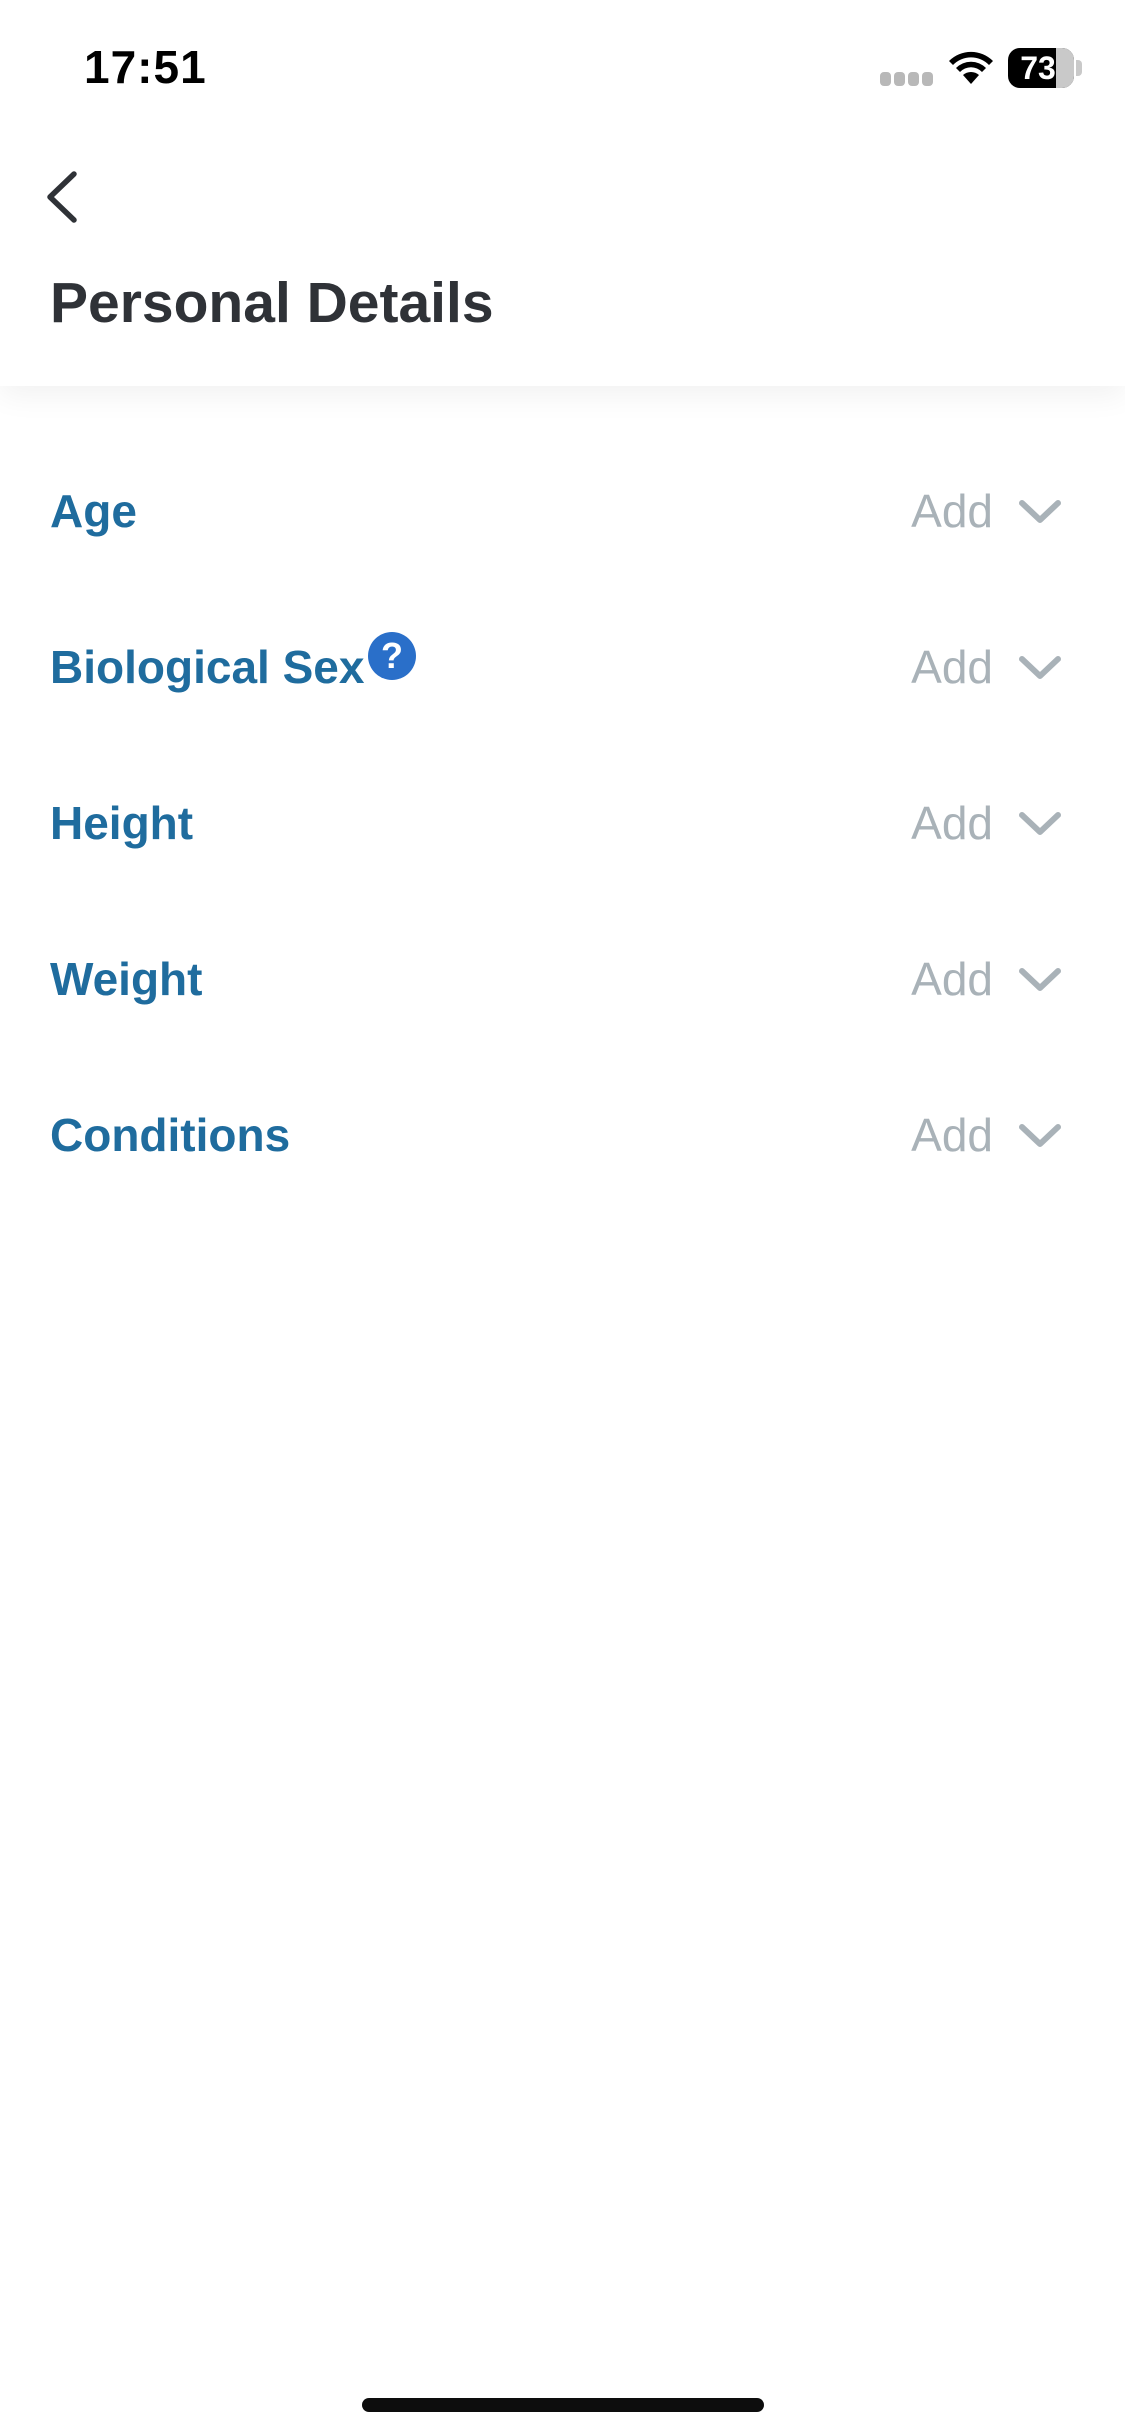  What do you see at coordinates (170, 1135) in the screenshot?
I see `row-label: Conditions` at bounding box center [170, 1135].